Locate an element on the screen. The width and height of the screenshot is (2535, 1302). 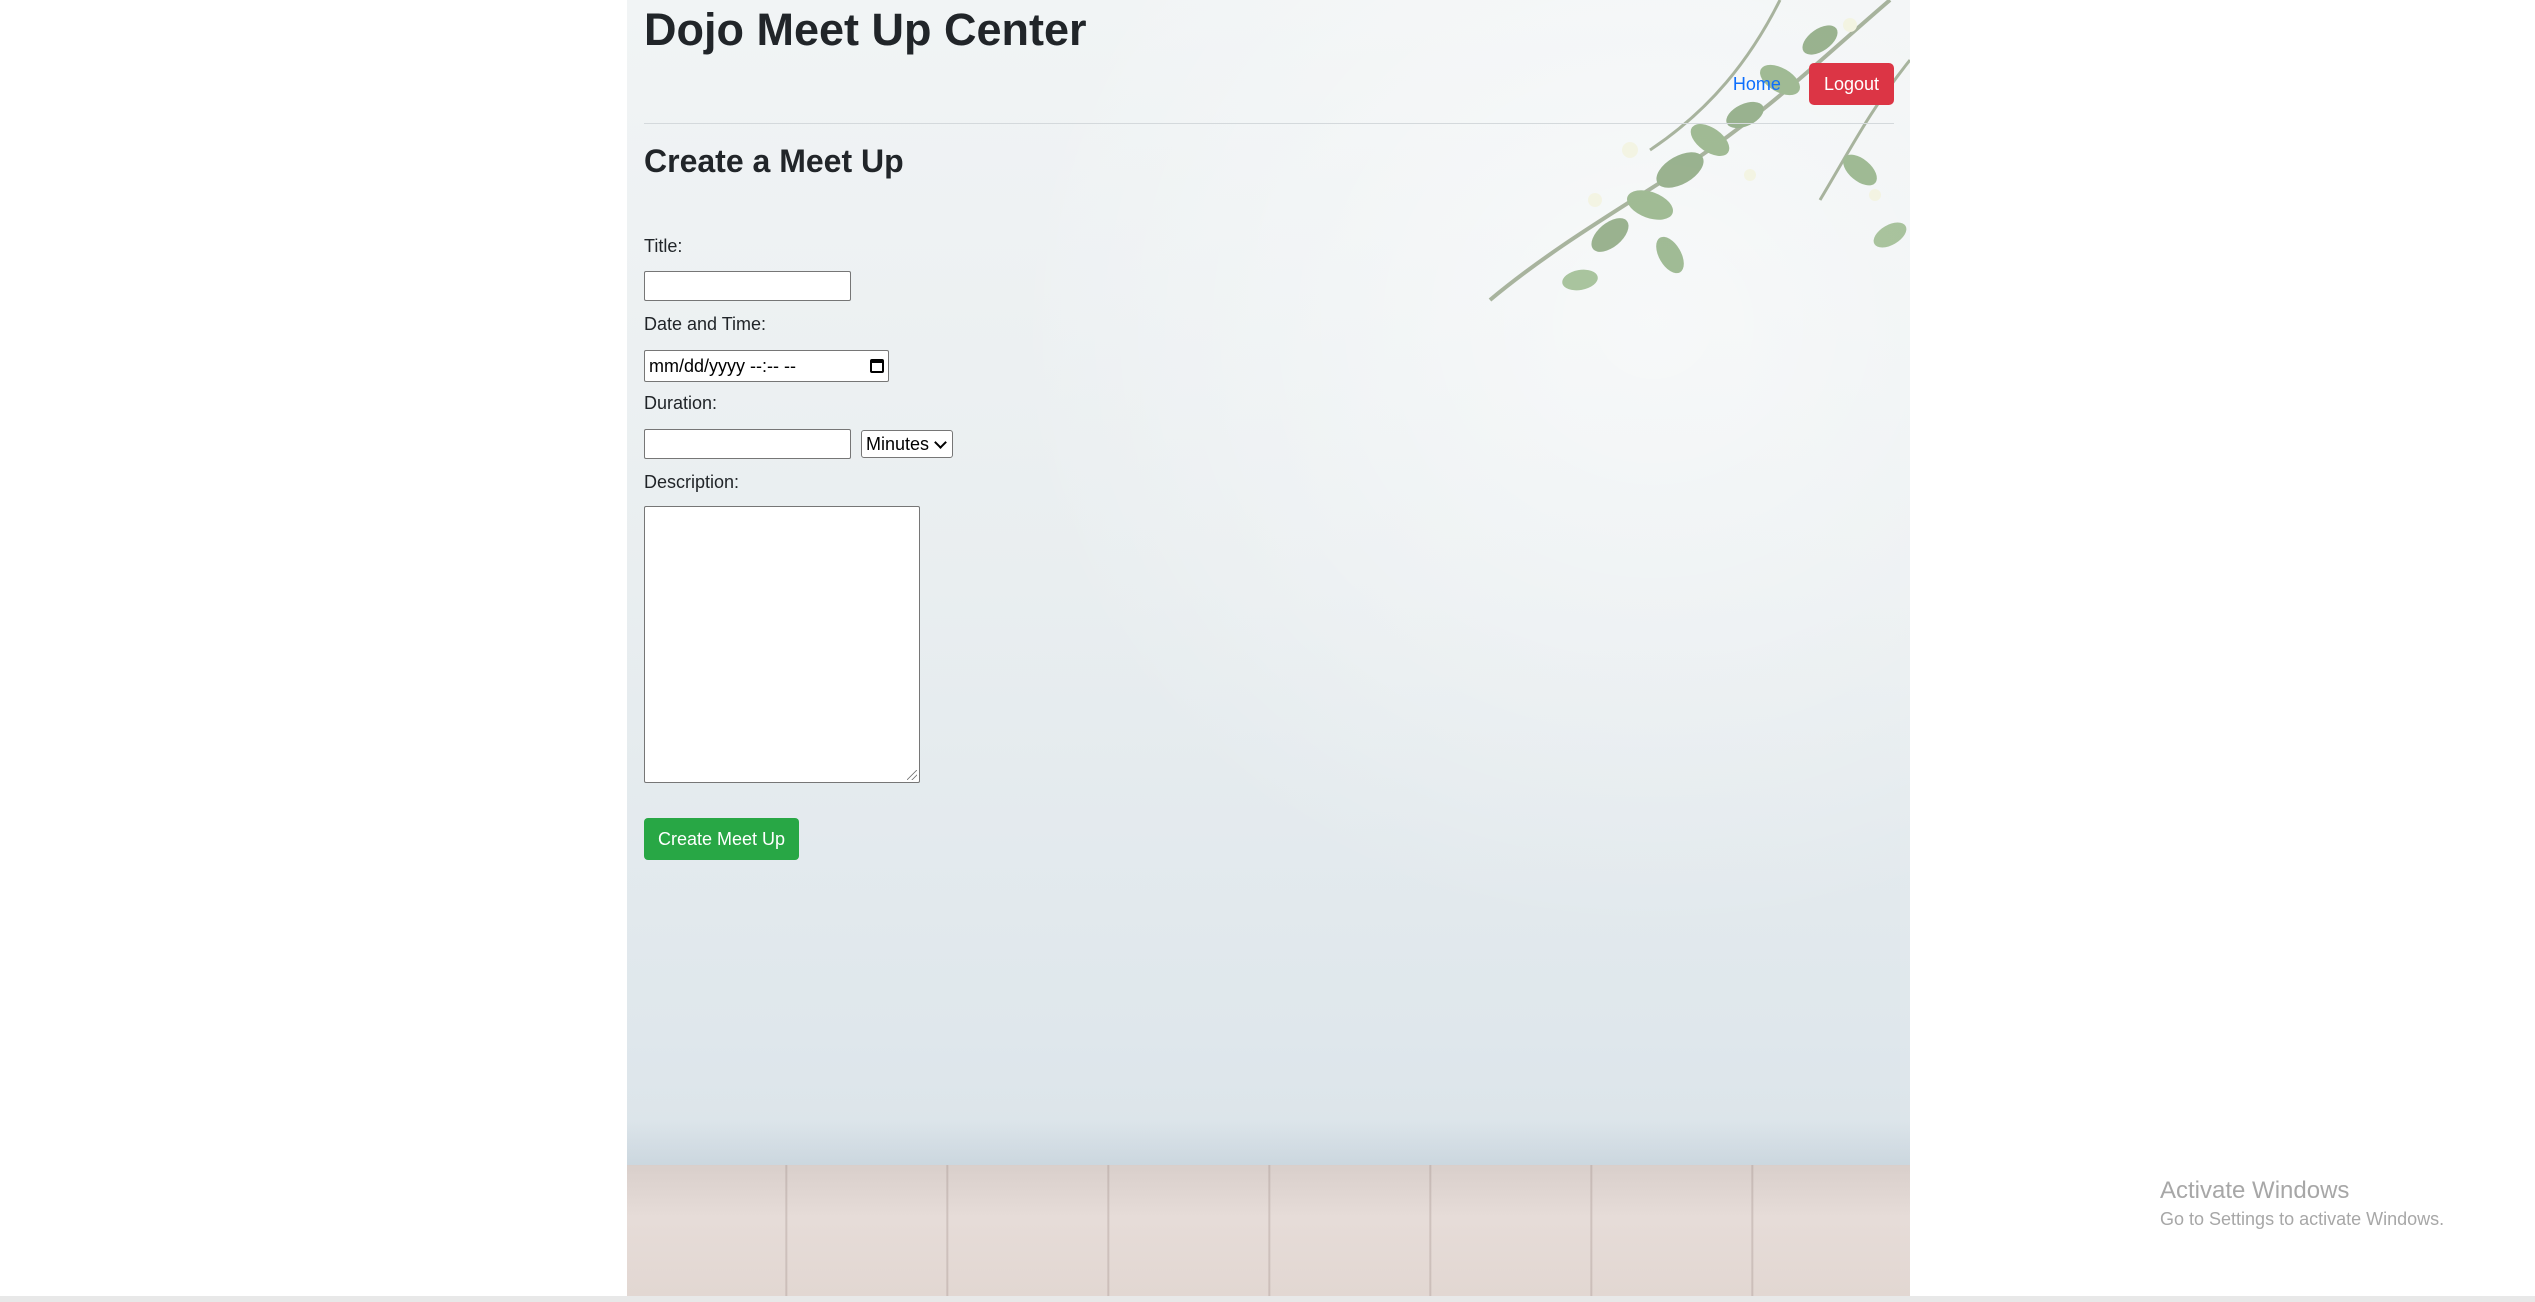
title-label: Title: is located at coordinates (663, 246).